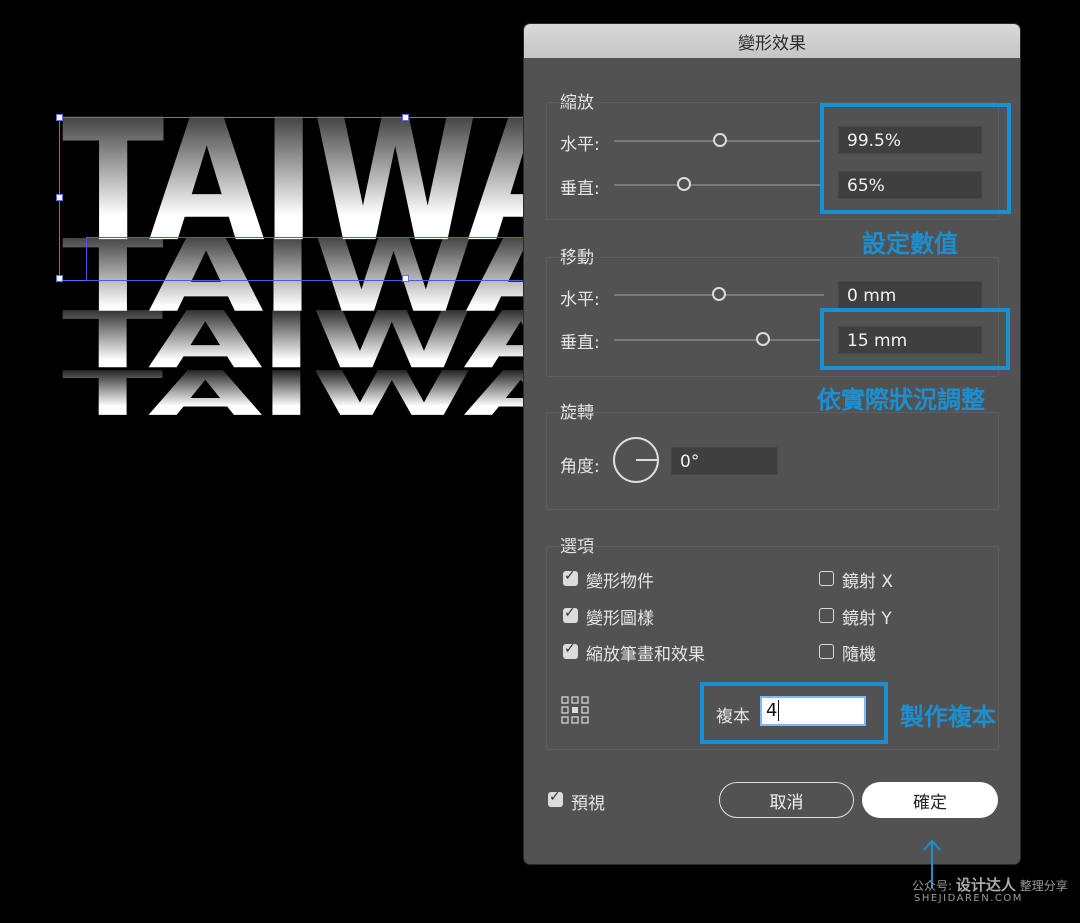  Describe the element at coordinates (867, 616) in the screenshot. I see `reflect-y-label: 鏡射 Y` at that location.